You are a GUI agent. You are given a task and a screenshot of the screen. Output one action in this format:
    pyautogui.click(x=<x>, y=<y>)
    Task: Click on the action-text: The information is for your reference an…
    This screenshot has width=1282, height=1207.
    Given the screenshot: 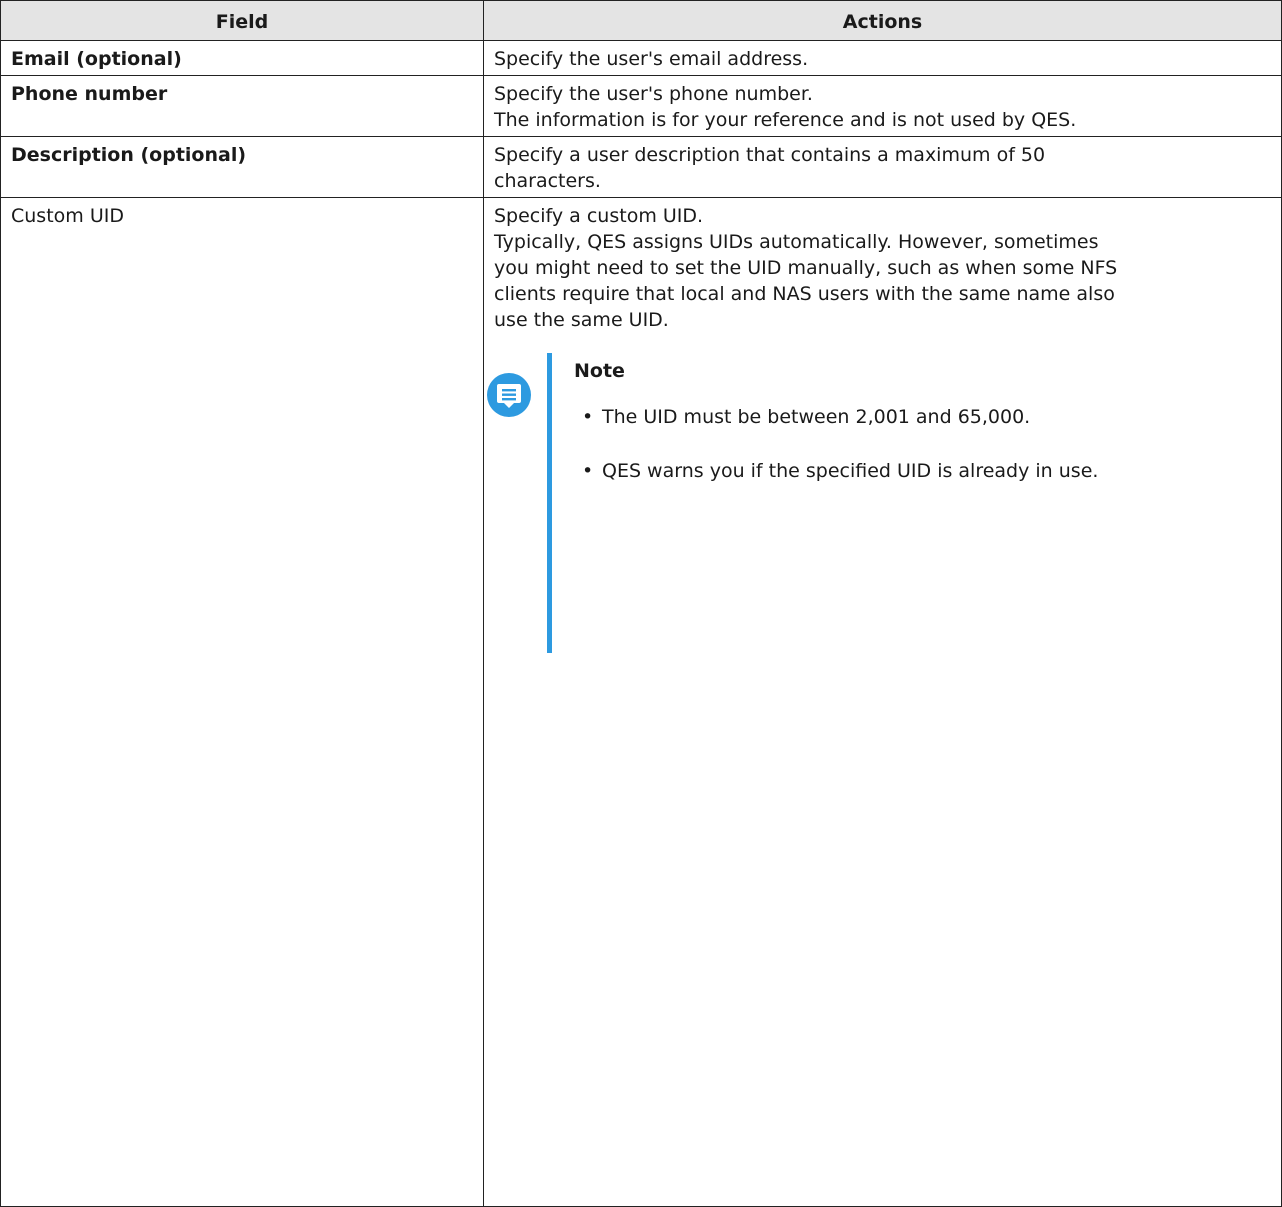 What is the action you would take?
    pyautogui.click(x=785, y=120)
    